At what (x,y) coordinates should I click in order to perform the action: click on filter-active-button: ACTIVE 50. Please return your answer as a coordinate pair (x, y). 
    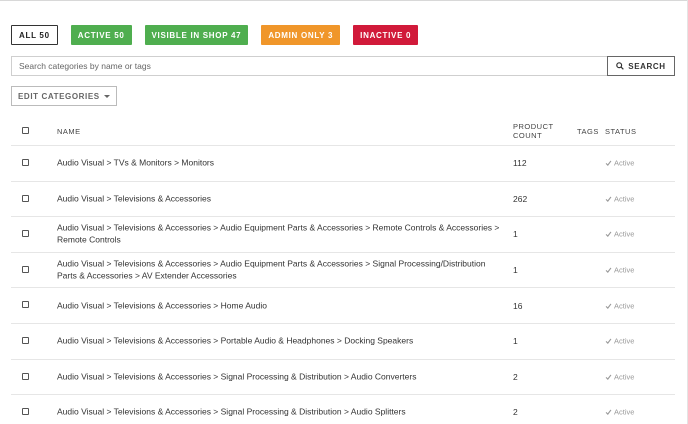
    Looking at the image, I should click on (101, 35).